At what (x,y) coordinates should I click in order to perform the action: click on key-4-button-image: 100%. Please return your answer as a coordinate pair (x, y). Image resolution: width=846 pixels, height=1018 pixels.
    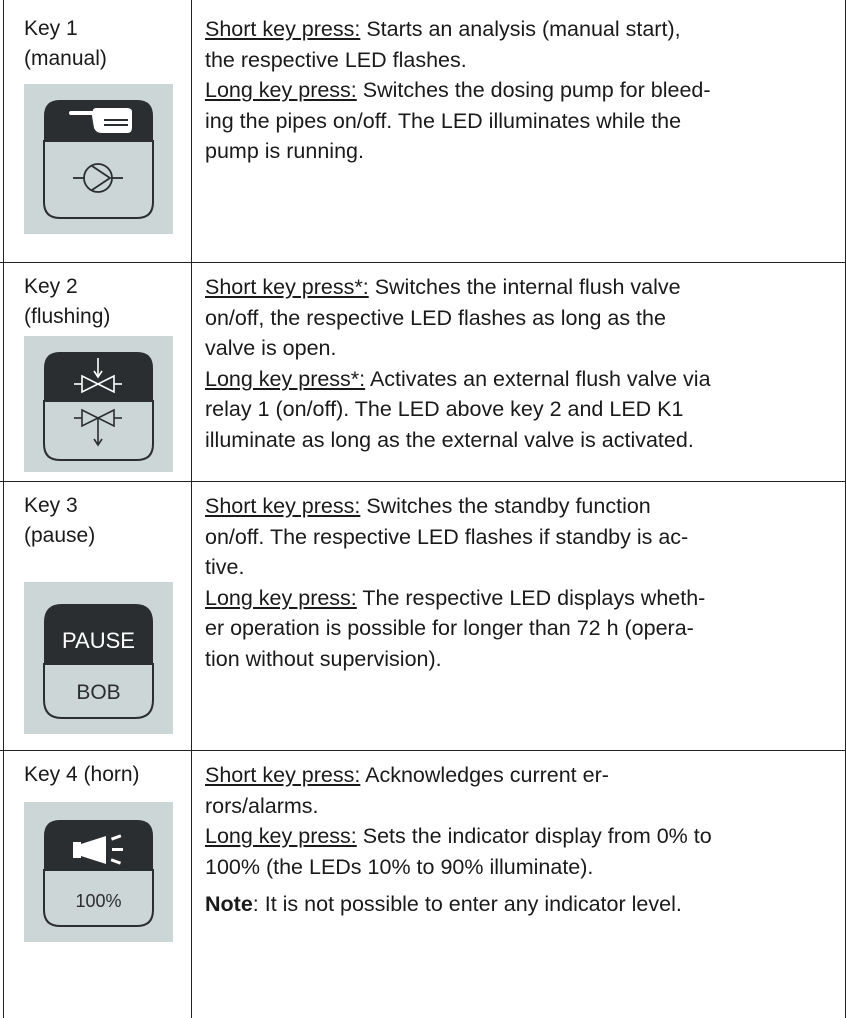
    Looking at the image, I should click on (98, 872).